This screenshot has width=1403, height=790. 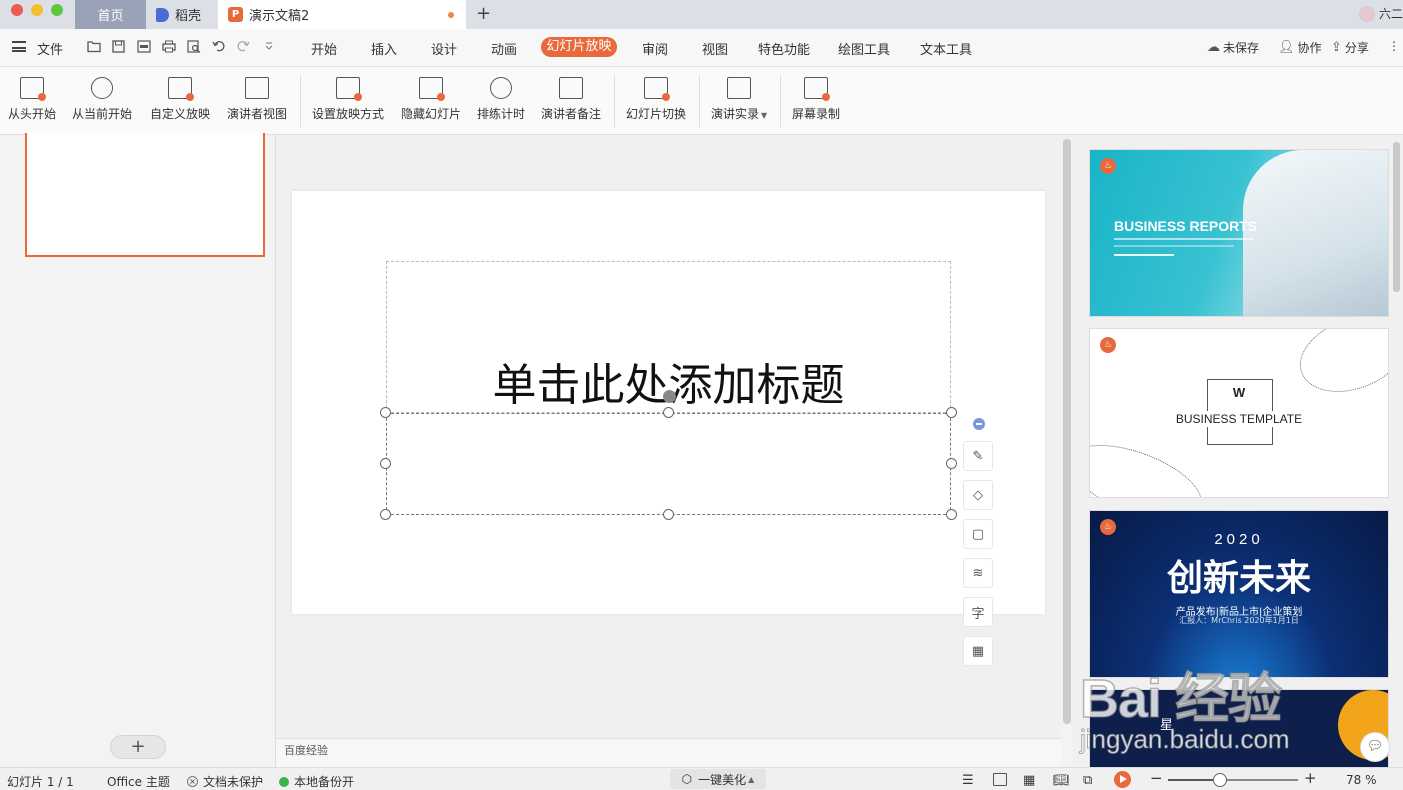 What do you see at coordinates (501, 101) in the screenshot?
I see `rehearse-timing-button: 排练计时` at bounding box center [501, 101].